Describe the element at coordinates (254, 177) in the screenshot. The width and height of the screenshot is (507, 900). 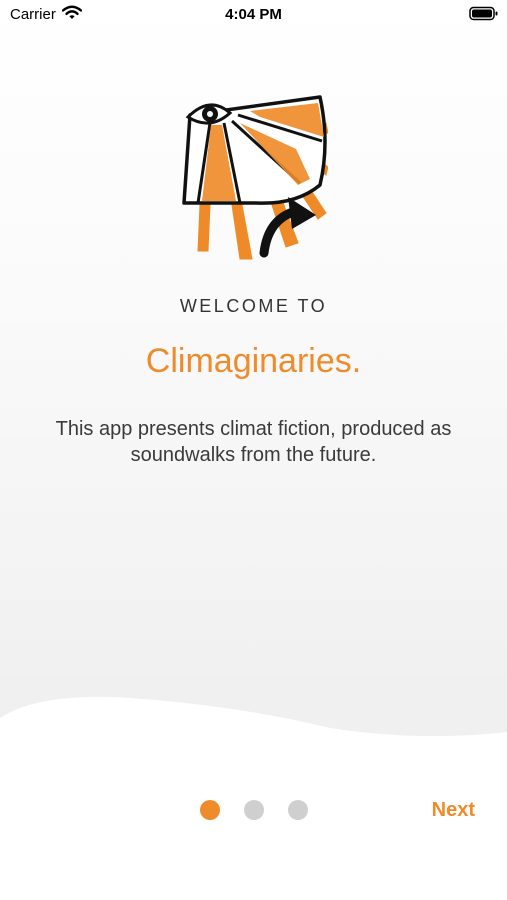
I see `eye-fan-logo-icon` at that location.